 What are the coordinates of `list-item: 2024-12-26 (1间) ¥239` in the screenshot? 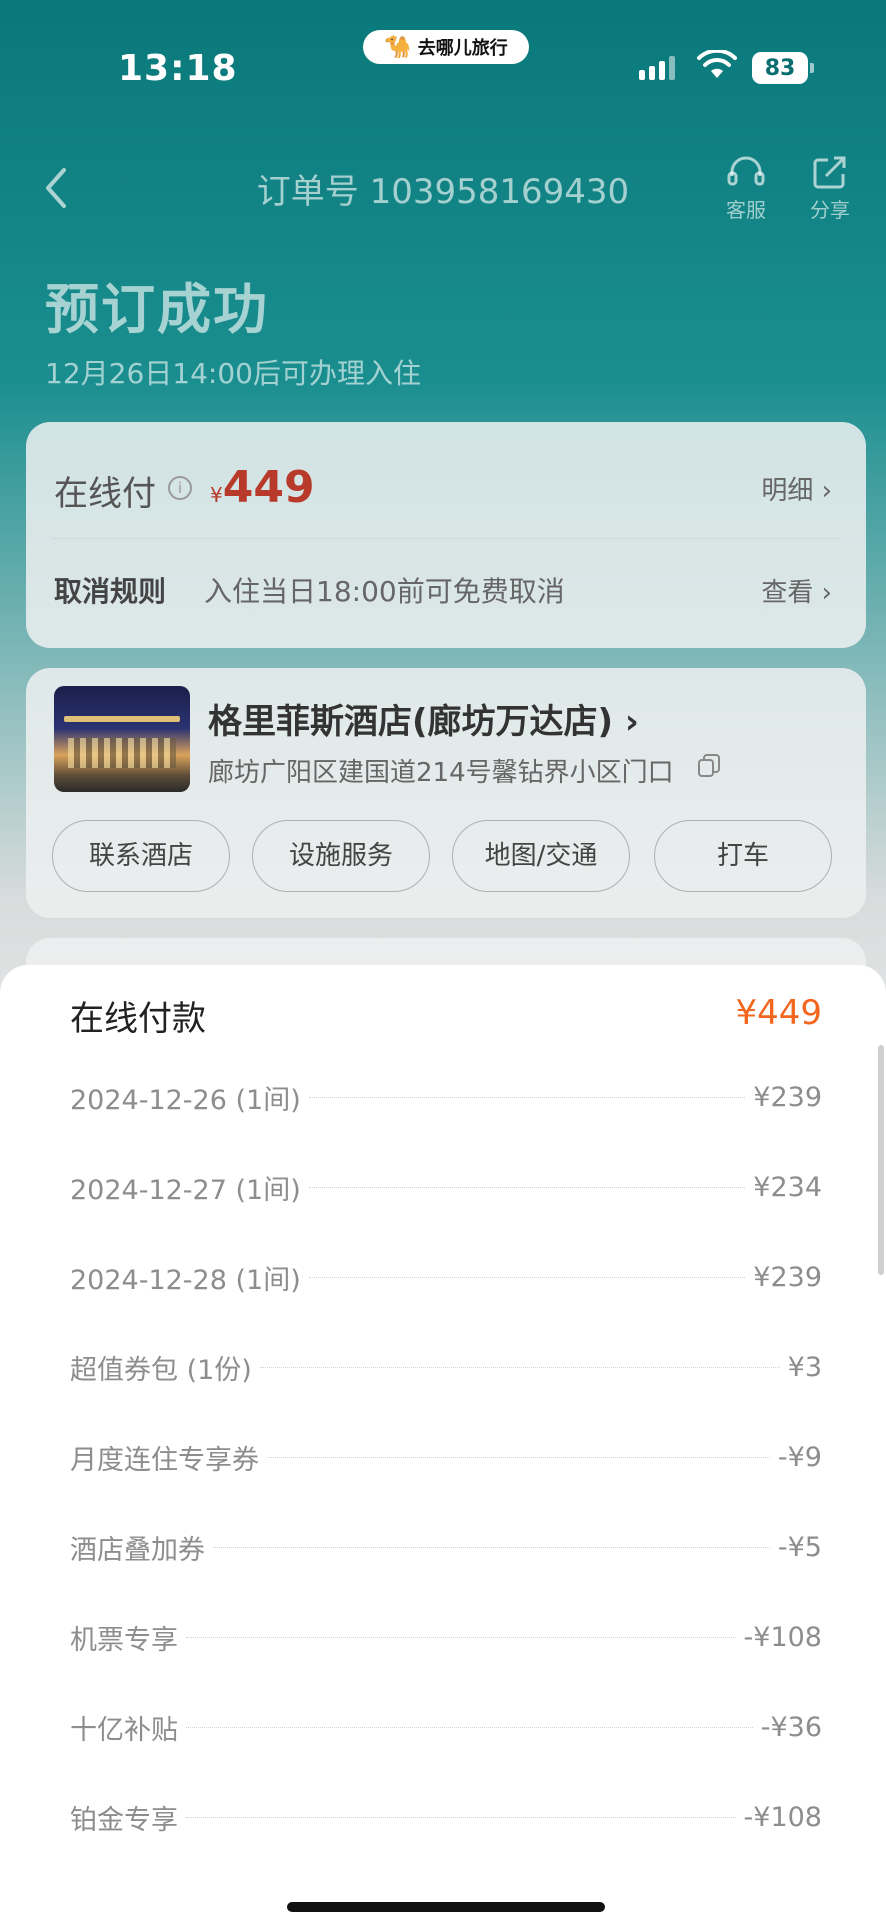 It's located at (446, 1097).